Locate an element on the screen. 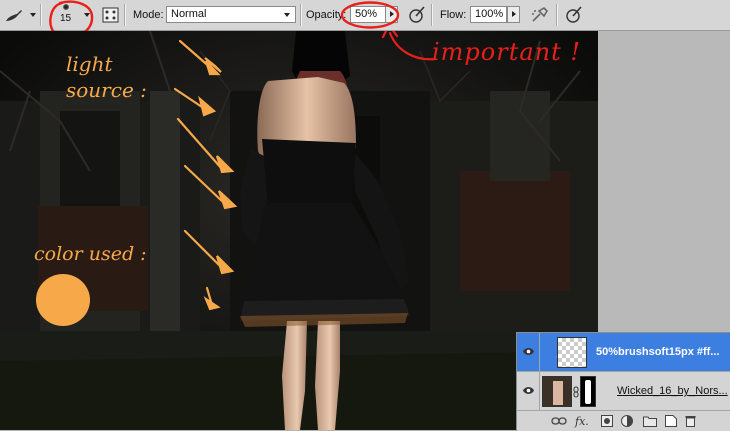 The width and height of the screenshot is (730, 431). flow-slider-button is located at coordinates (513, 14).